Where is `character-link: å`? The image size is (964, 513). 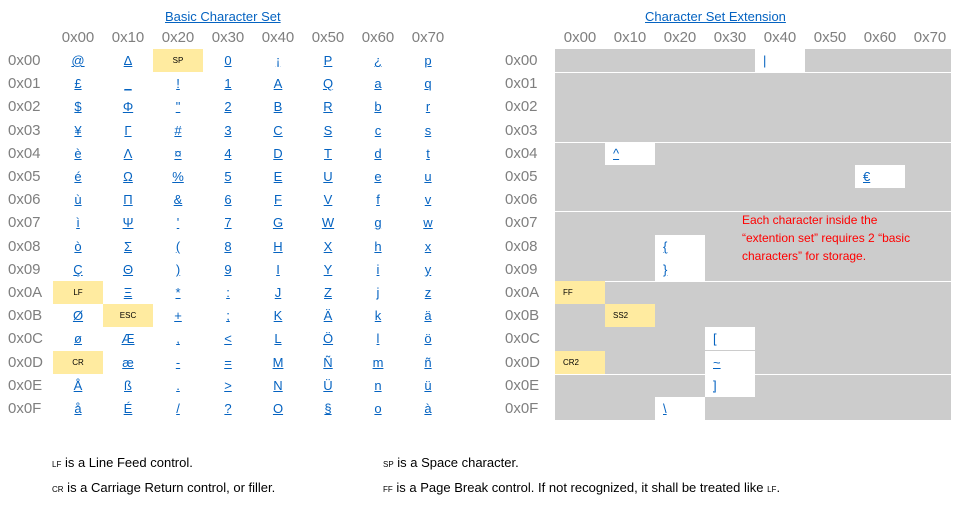 character-link: å is located at coordinates (78, 408).